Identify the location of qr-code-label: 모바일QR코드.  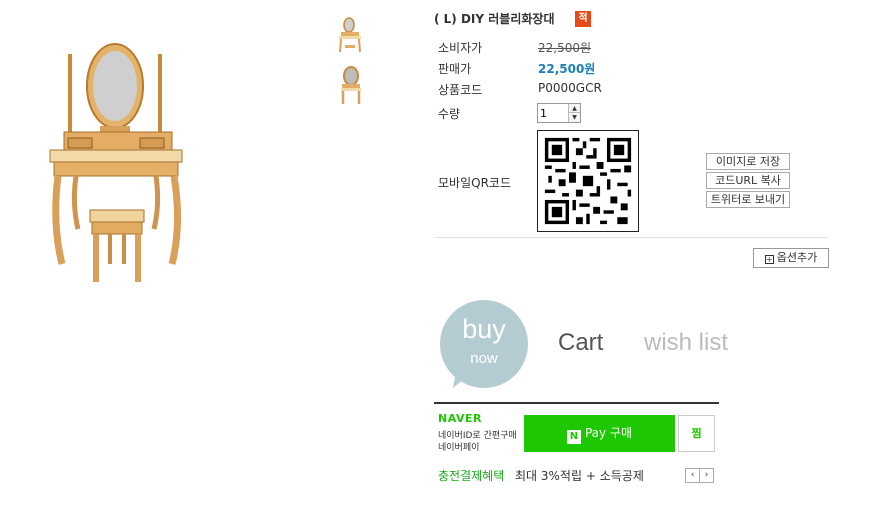
(474, 183).